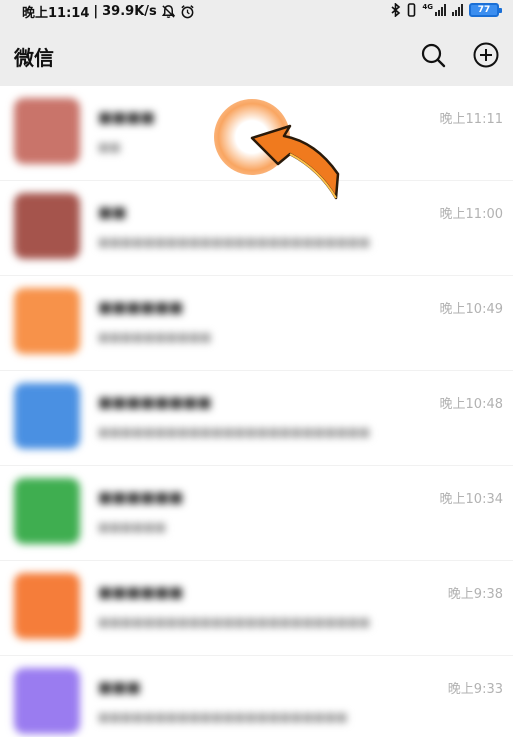  What do you see at coordinates (119, 687) in the screenshot?
I see `chat-name: ■■■` at bounding box center [119, 687].